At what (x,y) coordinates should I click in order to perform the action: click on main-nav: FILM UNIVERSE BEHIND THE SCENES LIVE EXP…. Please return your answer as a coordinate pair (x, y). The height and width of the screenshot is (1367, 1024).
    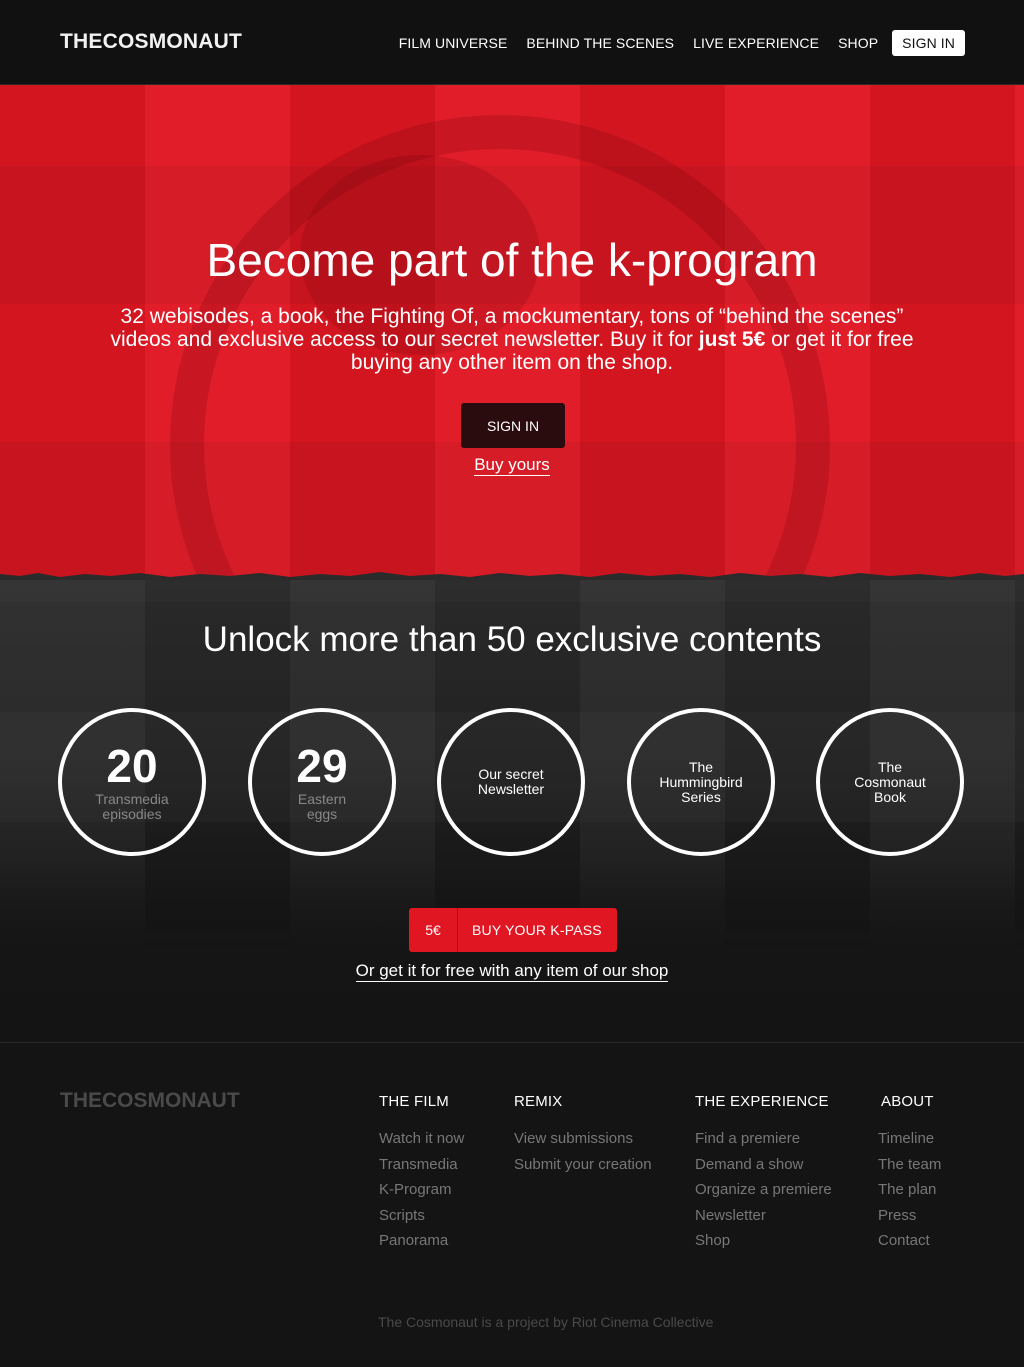
    Looking at the image, I should click on (672, 43).